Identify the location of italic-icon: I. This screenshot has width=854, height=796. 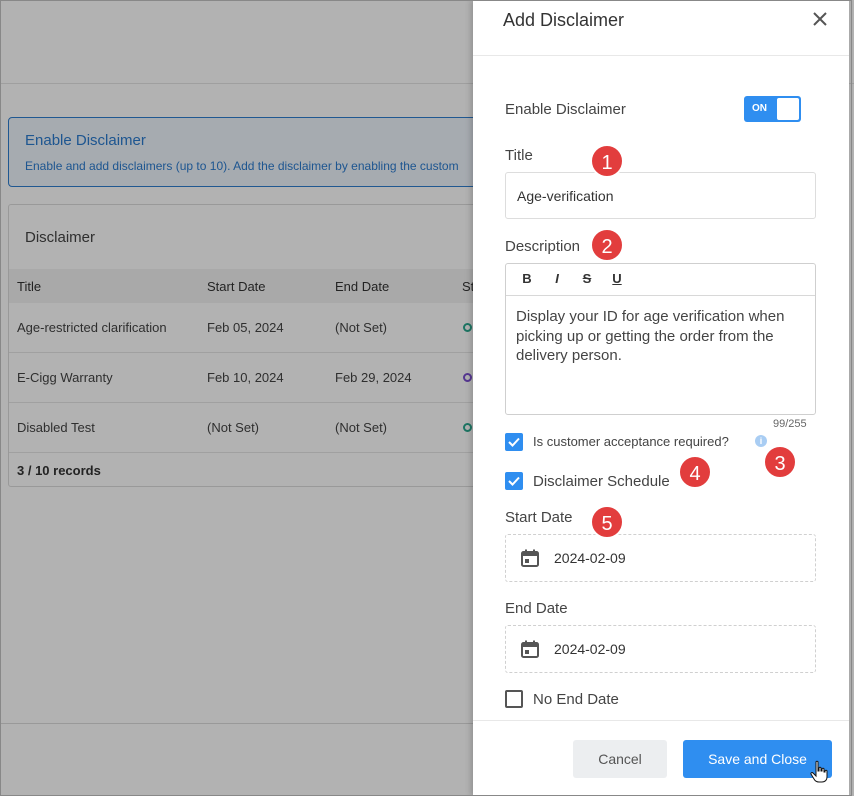
(557, 280).